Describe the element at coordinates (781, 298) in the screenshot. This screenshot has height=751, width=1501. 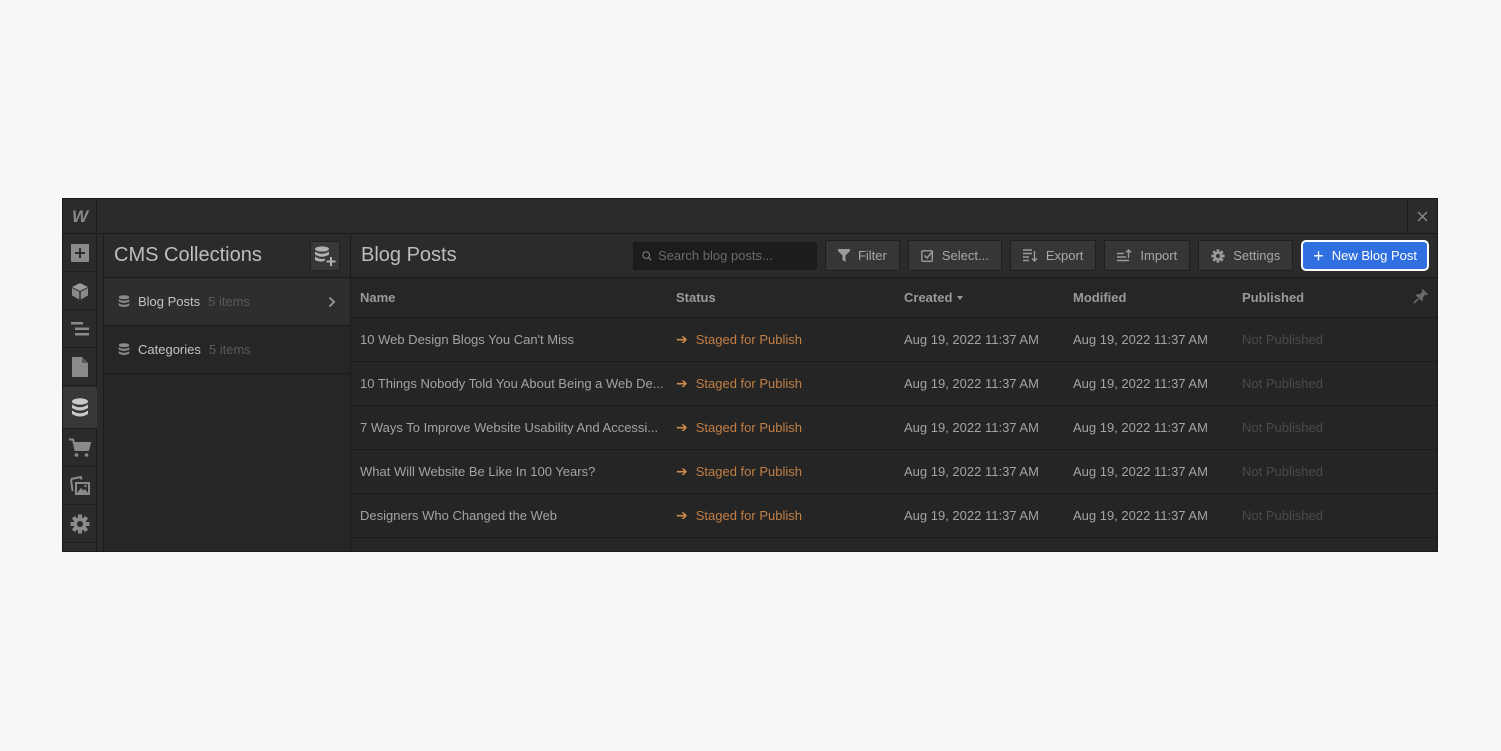
I see `column-header-status: Status` at that location.